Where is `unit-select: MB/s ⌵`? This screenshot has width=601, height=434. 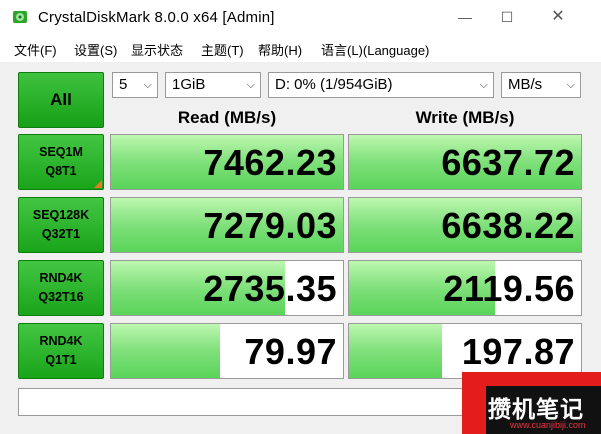
unit-select: MB/s ⌵ is located at coordinates (541, 85).